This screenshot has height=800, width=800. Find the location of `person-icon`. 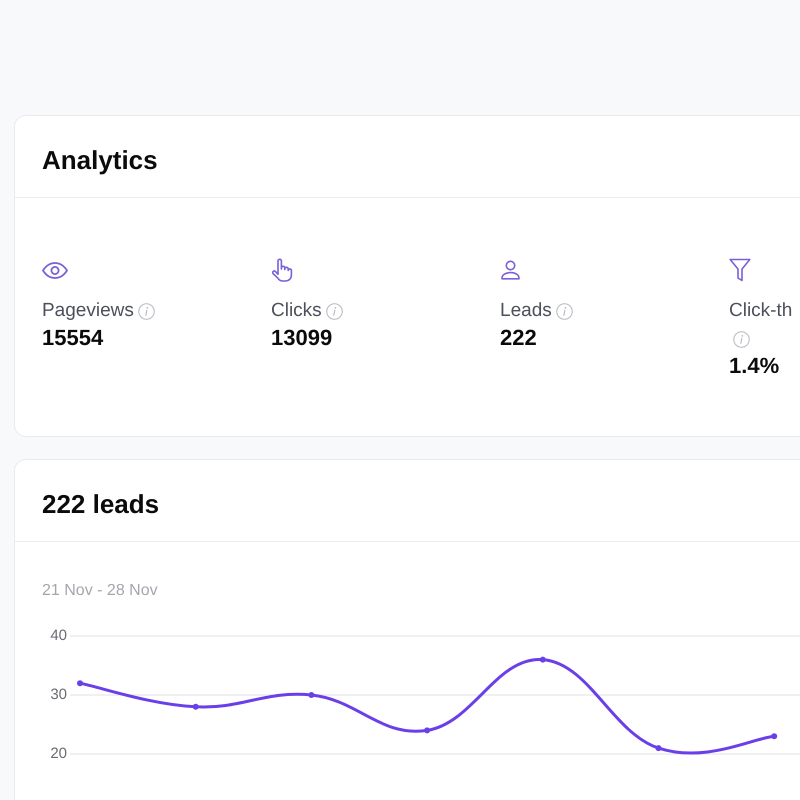

person-icon is located at coordinates (510, 270).